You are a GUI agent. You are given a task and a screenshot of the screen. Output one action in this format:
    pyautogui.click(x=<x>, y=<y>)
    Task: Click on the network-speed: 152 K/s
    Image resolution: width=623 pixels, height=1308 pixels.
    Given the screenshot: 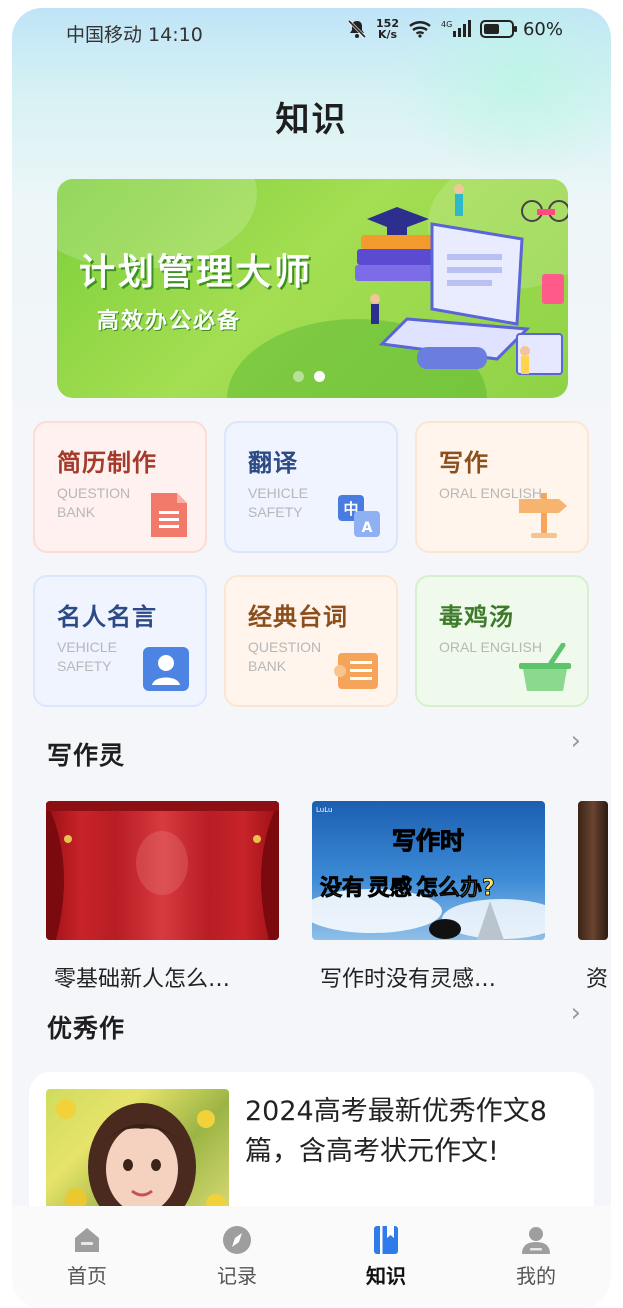 What is the action you would take?
    pyautogui.click(x=387, y=29)
    